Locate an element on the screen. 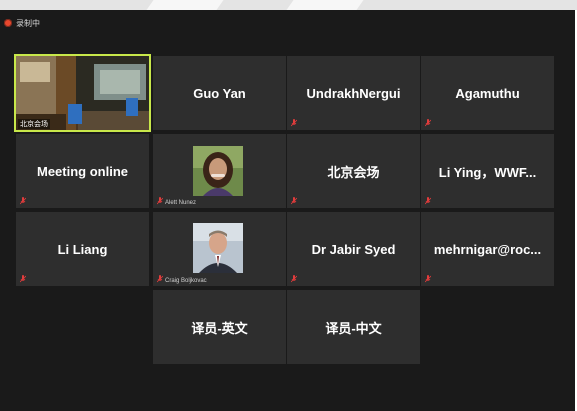 The image size is (577, 411). participant-tile: 北京会场 is located at coordinates (353, 171).